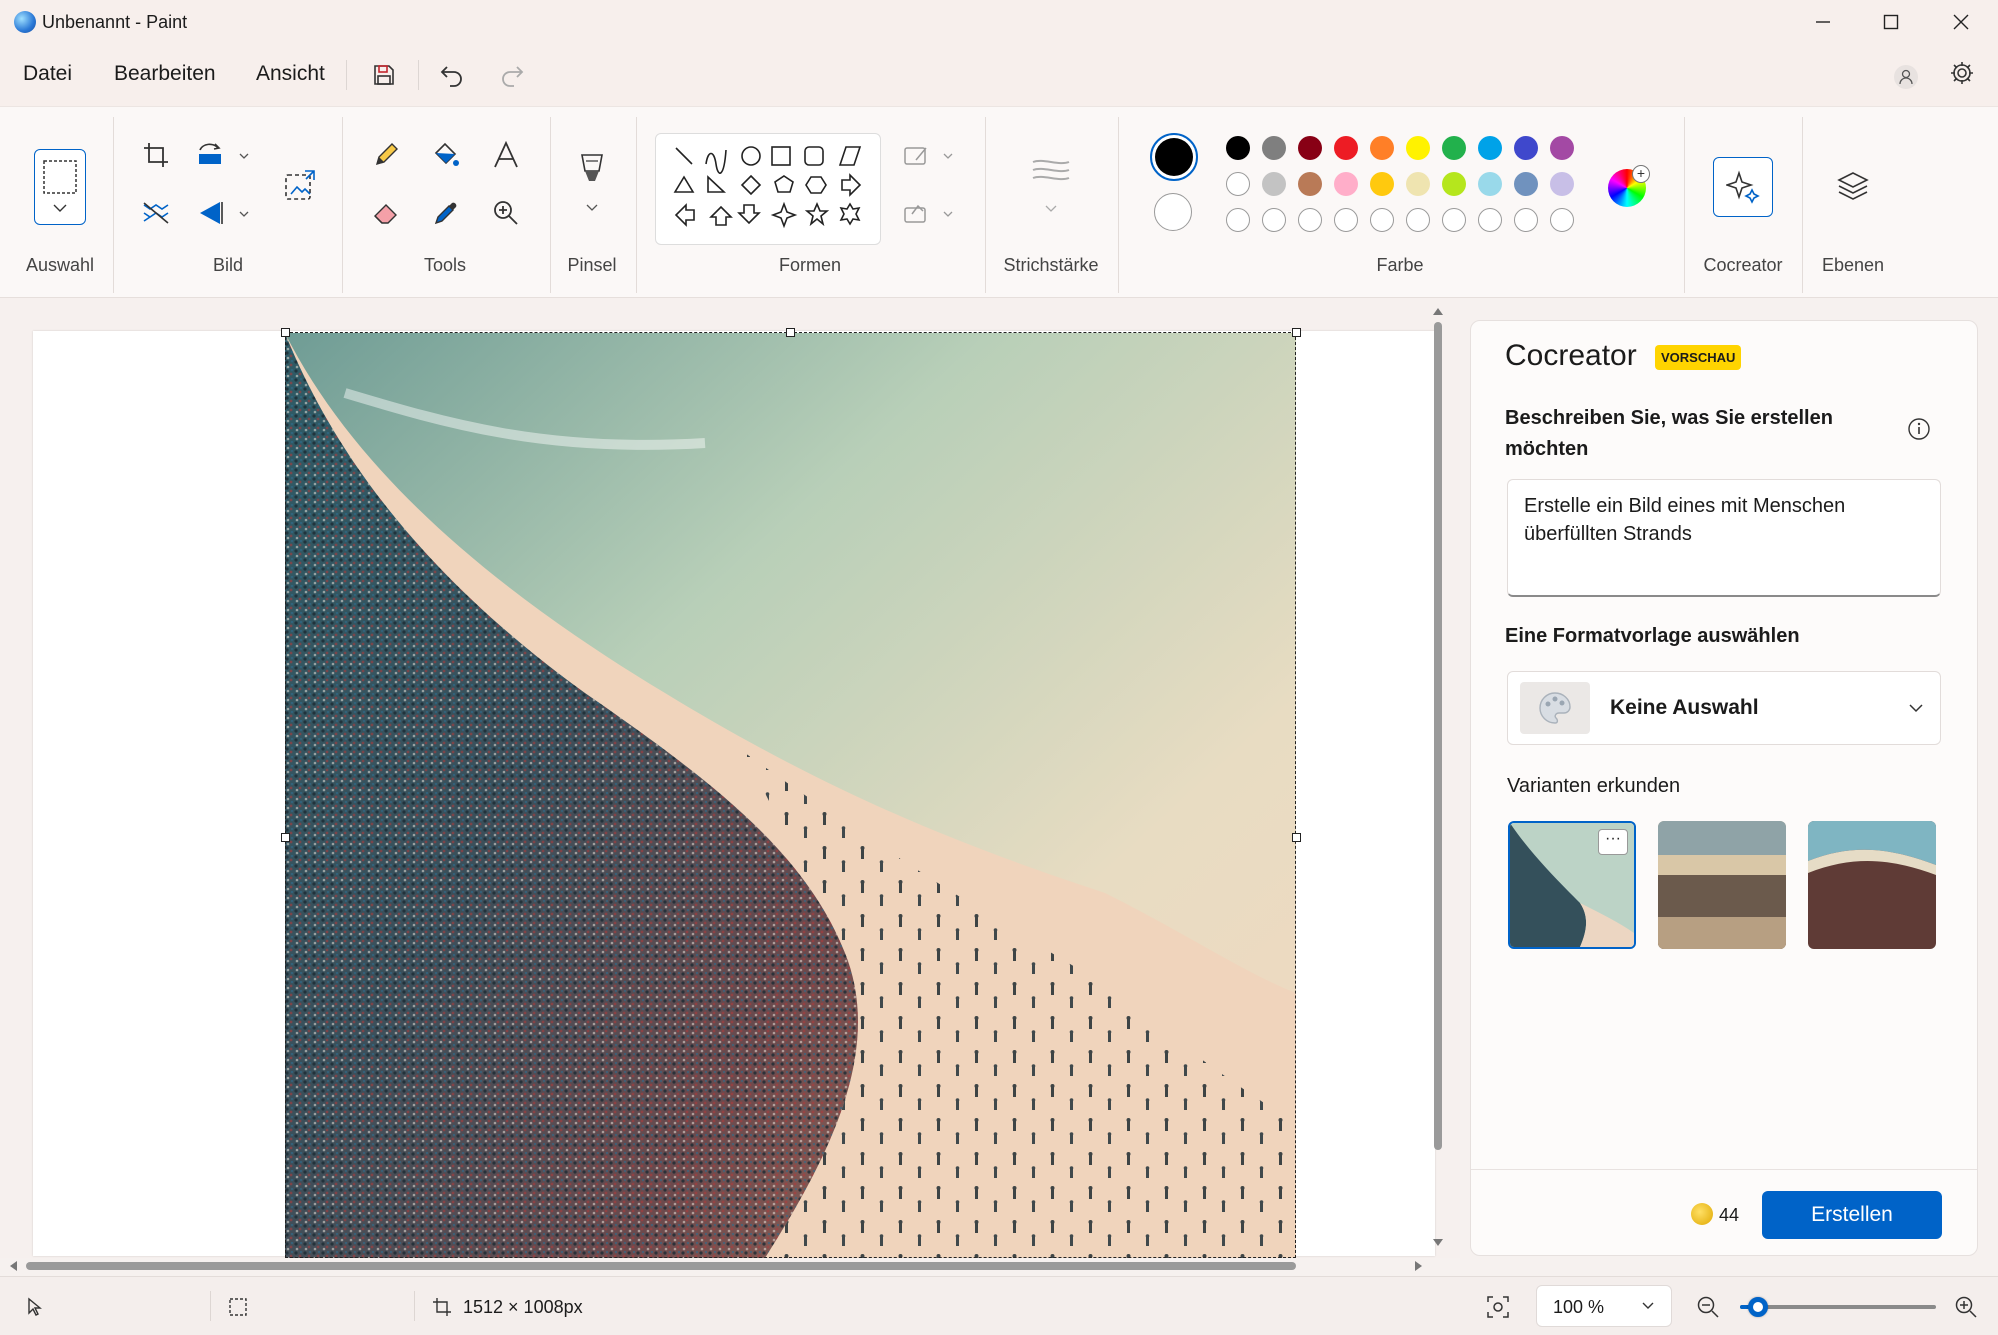  Describe the element at coordinates (1572, 885) in the screenshot. I see `variant-thumbnail-1: ···` at that location.